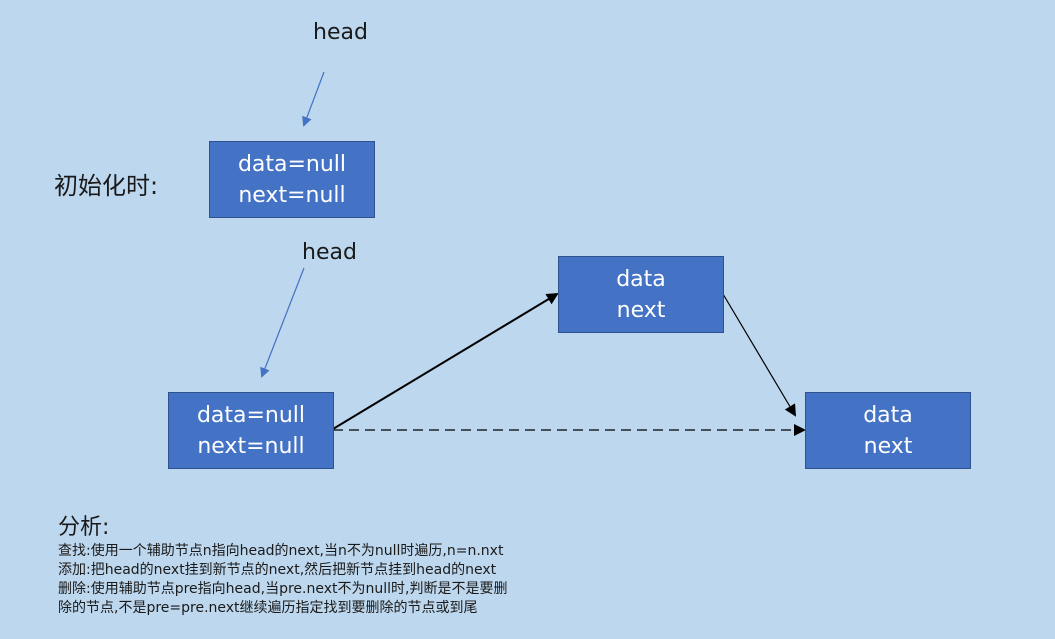 Image resolution: width=1055 pixels, height=639 pixels. Describe the element at coordinates (641, 310) in the screenshot. I see `middle-node-next: next` at that location.